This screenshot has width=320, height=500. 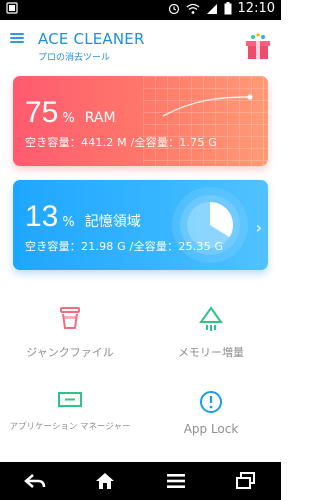 I want to click on status-left, so click(x=12, y=8).